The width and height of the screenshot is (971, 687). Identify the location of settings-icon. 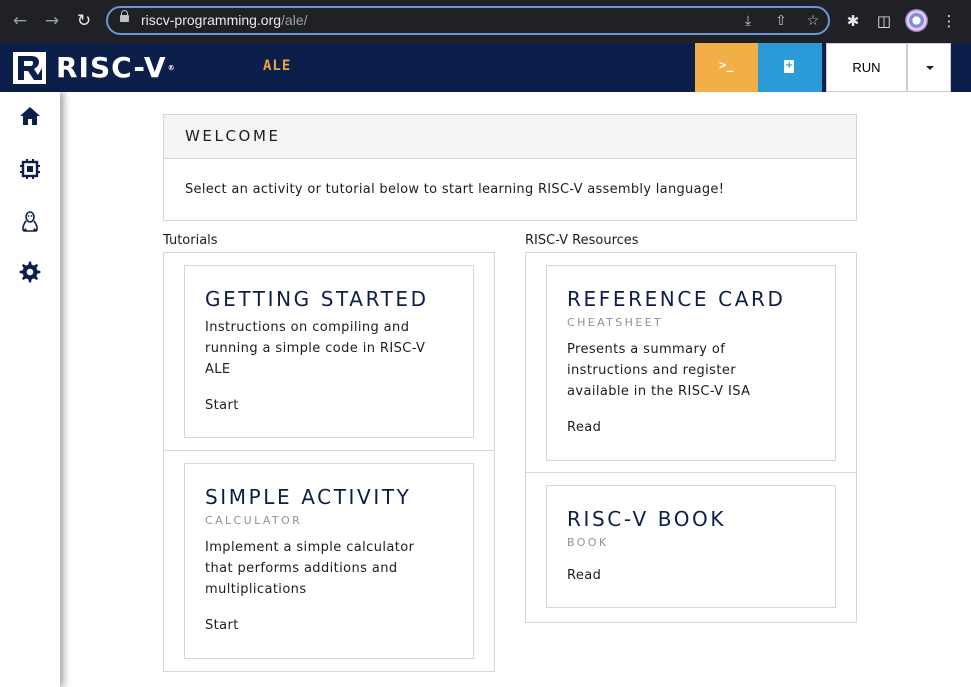
(30, 272).